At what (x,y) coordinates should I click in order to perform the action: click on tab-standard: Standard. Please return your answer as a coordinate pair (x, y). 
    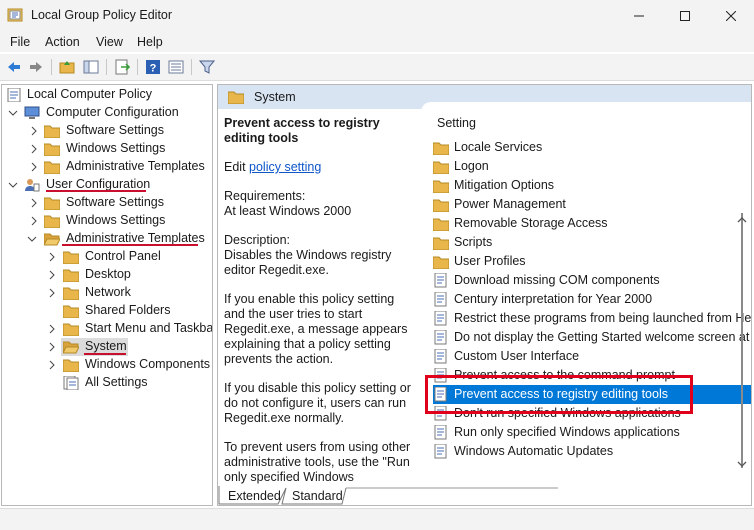
    Looking at the image, I should click on (314, 496).